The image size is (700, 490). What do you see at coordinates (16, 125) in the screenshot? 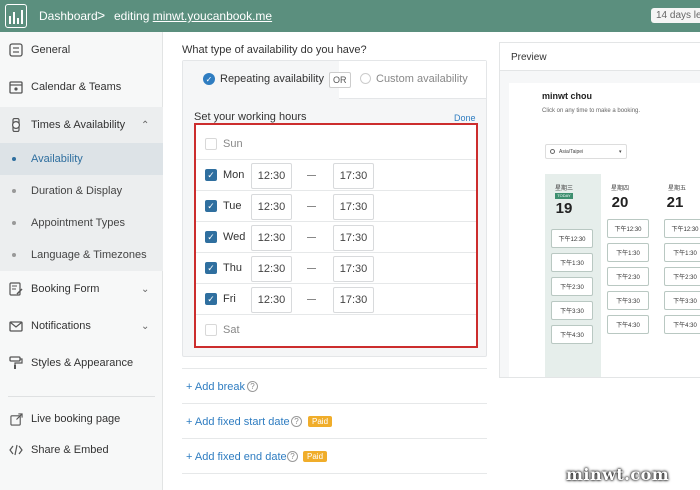
I see `watch-icon` at bounding box center [16, 125].